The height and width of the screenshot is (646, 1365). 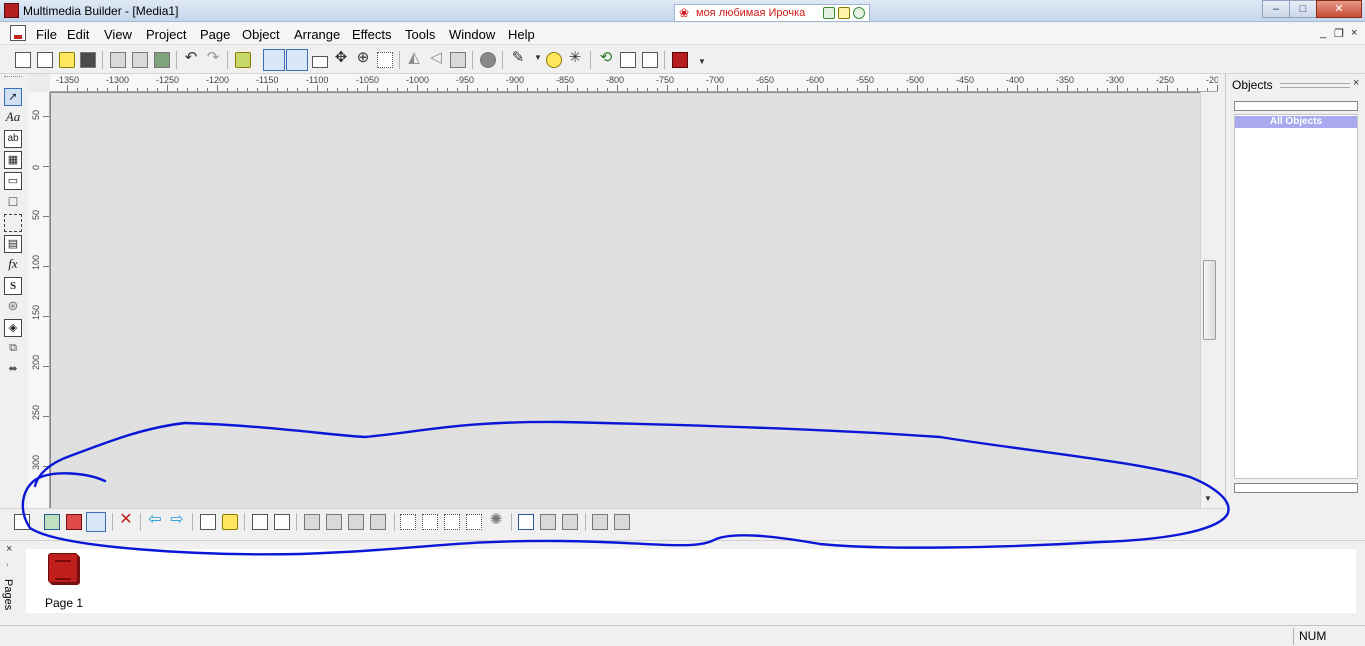 I want to click on text-tool-icon: Aa, so click(x=13, y=118).